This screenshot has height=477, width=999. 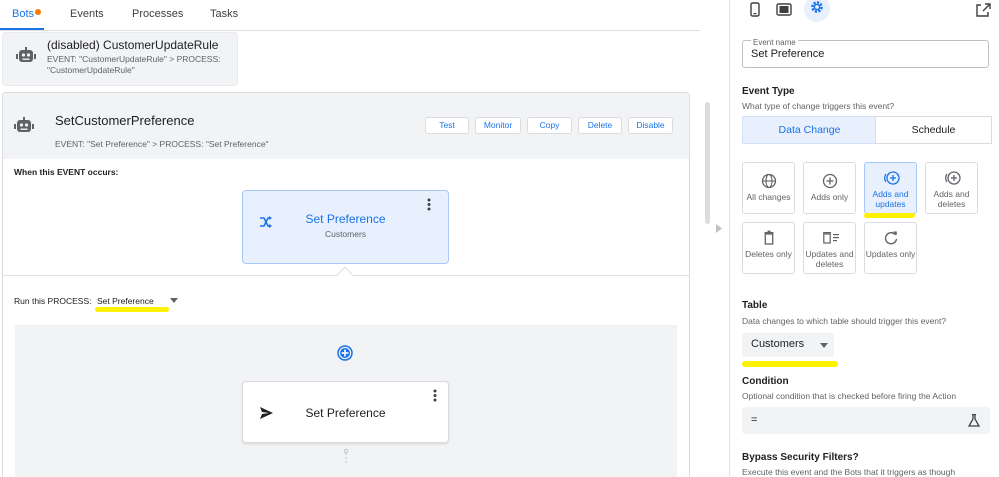 I want to click on condition-expression-field: =, so click(x=866, y=420).